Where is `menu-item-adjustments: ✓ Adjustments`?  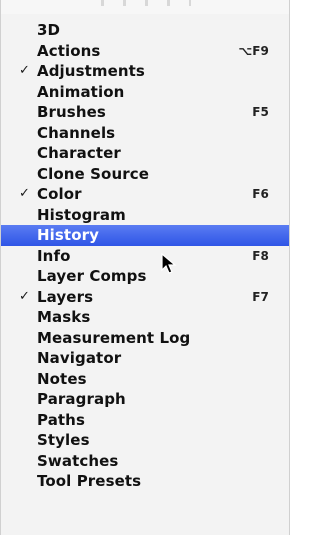 menu-item-adjustments: ✓ Adjustments is located at coordinates (145, 71).